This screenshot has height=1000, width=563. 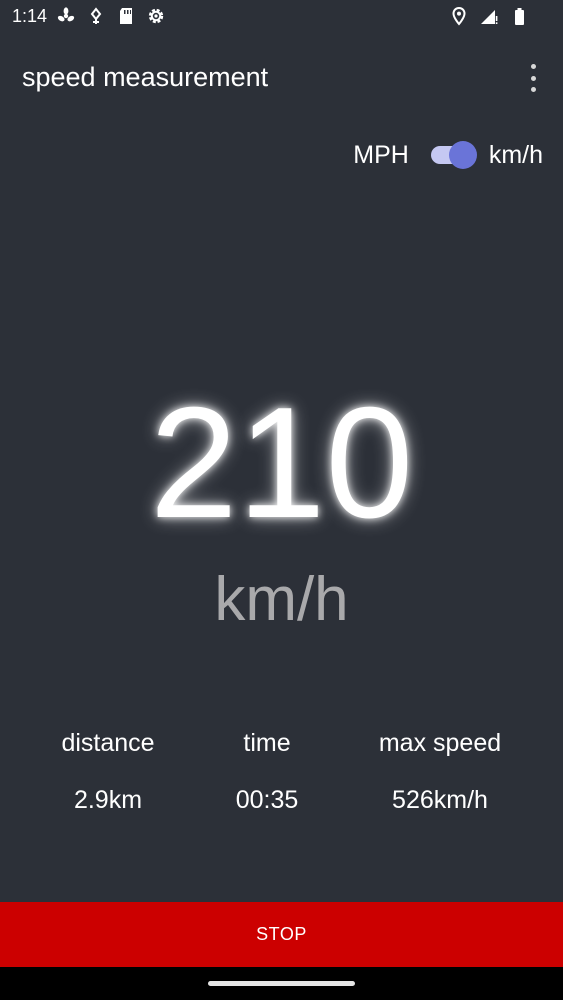 I want to click on status-bar: 1:14, so click(x=281, y=17).